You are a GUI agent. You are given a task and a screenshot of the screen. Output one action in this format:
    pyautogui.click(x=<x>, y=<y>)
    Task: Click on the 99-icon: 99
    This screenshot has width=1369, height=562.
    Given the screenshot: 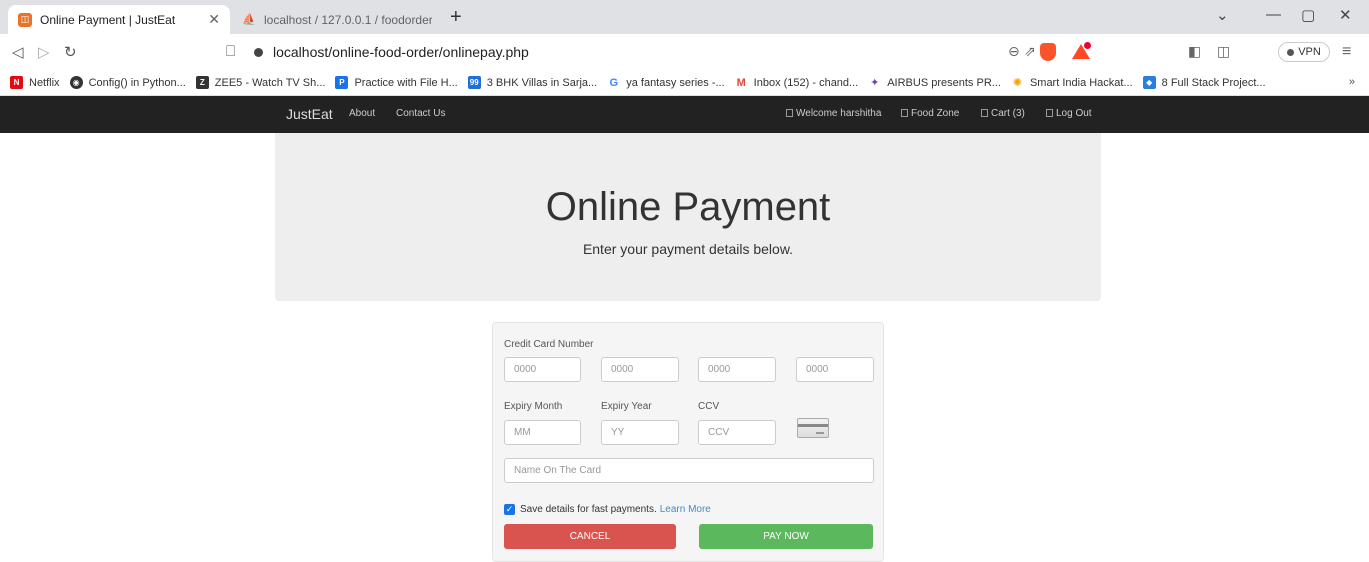 What is the action you would take?
    pyautogui.click(x=474, y=82)
    